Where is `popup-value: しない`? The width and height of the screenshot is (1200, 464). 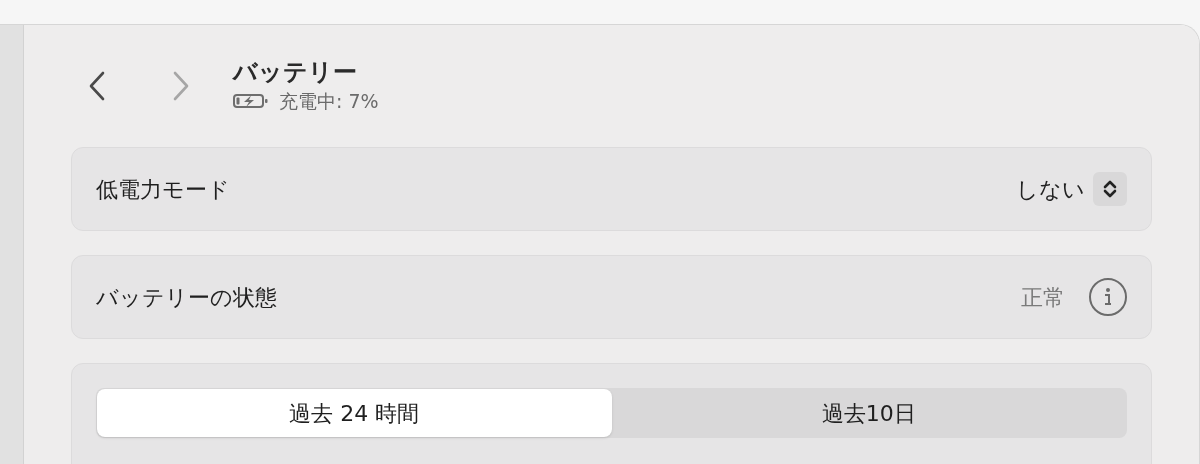
popup-value: しない is located at coordinates (1050, 189).